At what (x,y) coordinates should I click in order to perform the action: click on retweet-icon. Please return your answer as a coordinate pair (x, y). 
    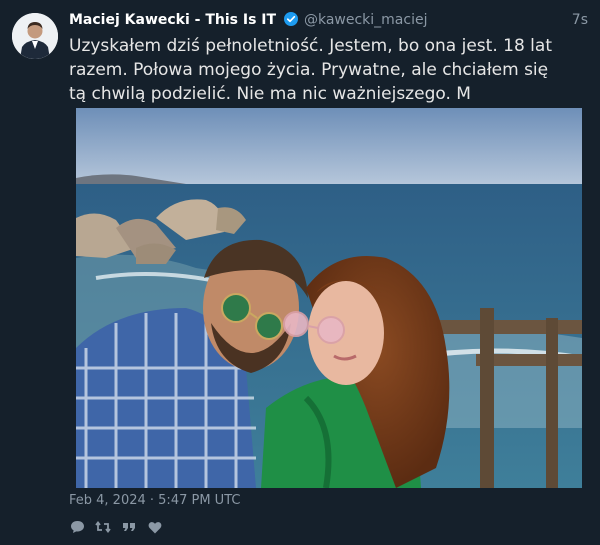
    Looking at the image, I should click on (103, 527).